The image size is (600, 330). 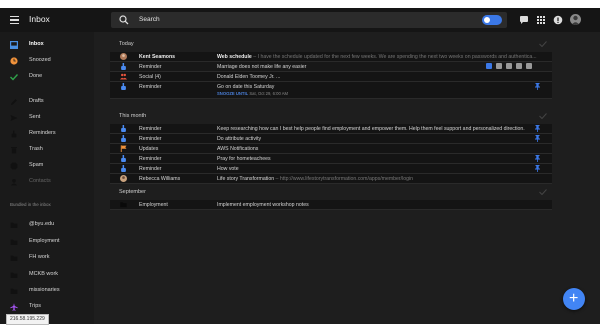 I want to click on list-item: Reminder Do attribute activity, so click(x=331, y=139).